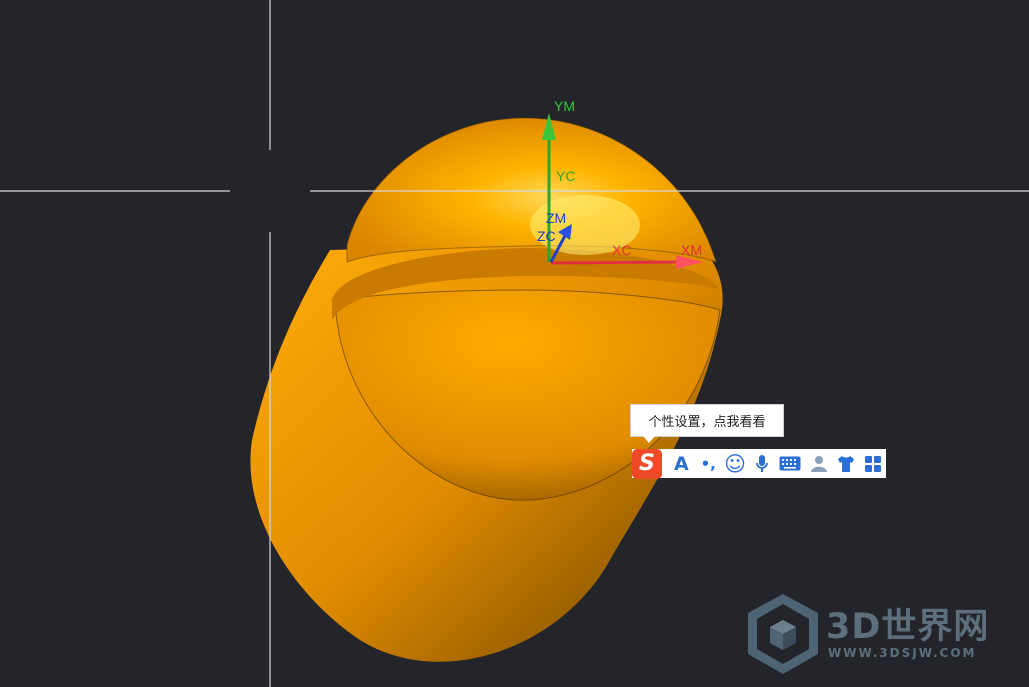 This screenshot has width=1029, height=687. Describe the element at coordinates (735, 463) in the screenshot. I see `emoji-icon: ☺` at that location.